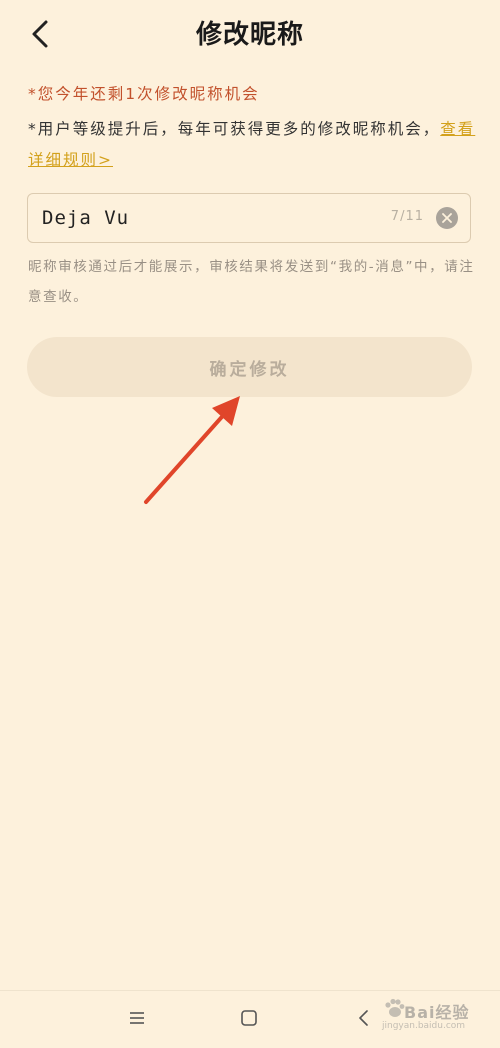  I want to click on review-hint: 昵称审核通过后才能展示，审核结果将发送到“我的-消息”中，请注意查收。, so click(251, 282).